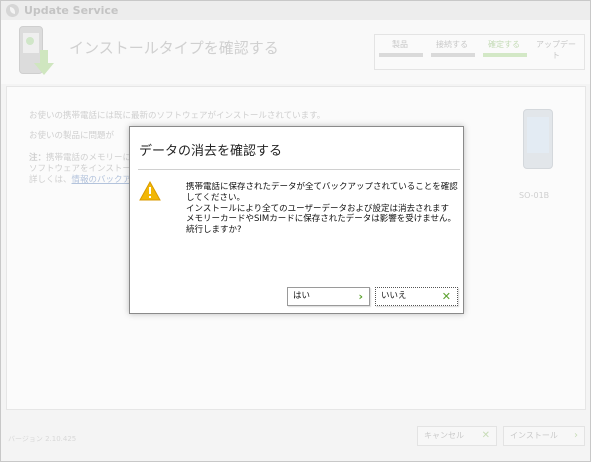 This screenshot has width=591, height=462. Describe the element at coordinates (416, 296) in the screenshot. I see `no-button: いいえ ✕` at that location.